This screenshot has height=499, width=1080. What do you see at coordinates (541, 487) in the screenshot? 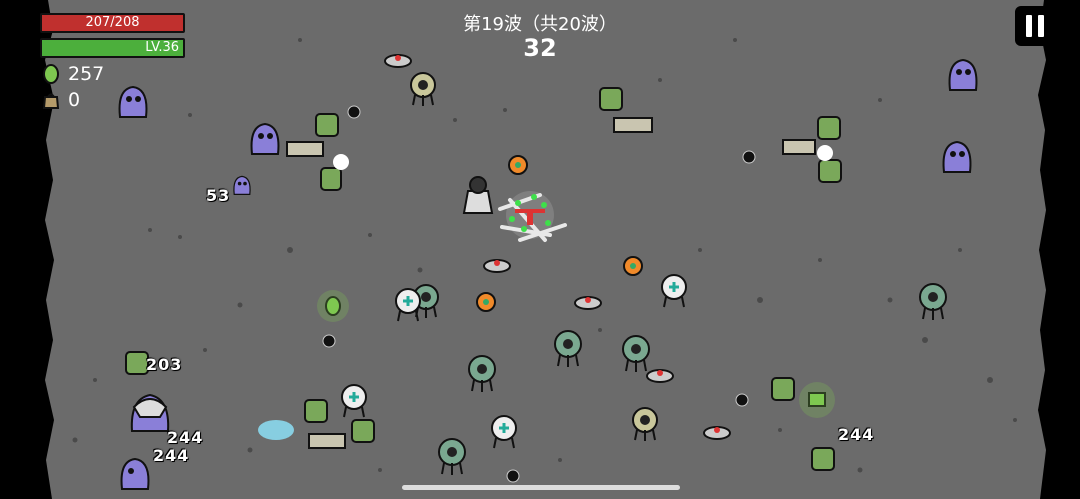
I see `home-indicator` at bounding box center [541, 487].